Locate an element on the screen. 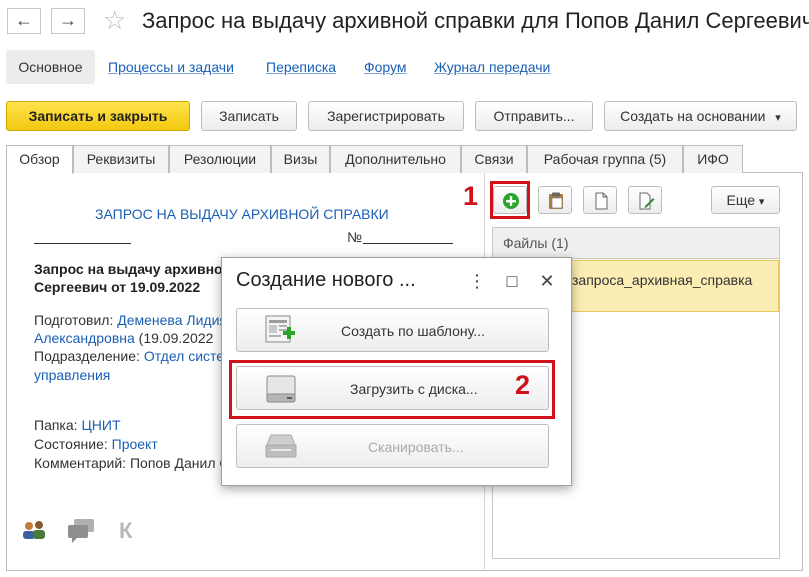  nav-item-main: Основное is located at coordinates (50, 67).